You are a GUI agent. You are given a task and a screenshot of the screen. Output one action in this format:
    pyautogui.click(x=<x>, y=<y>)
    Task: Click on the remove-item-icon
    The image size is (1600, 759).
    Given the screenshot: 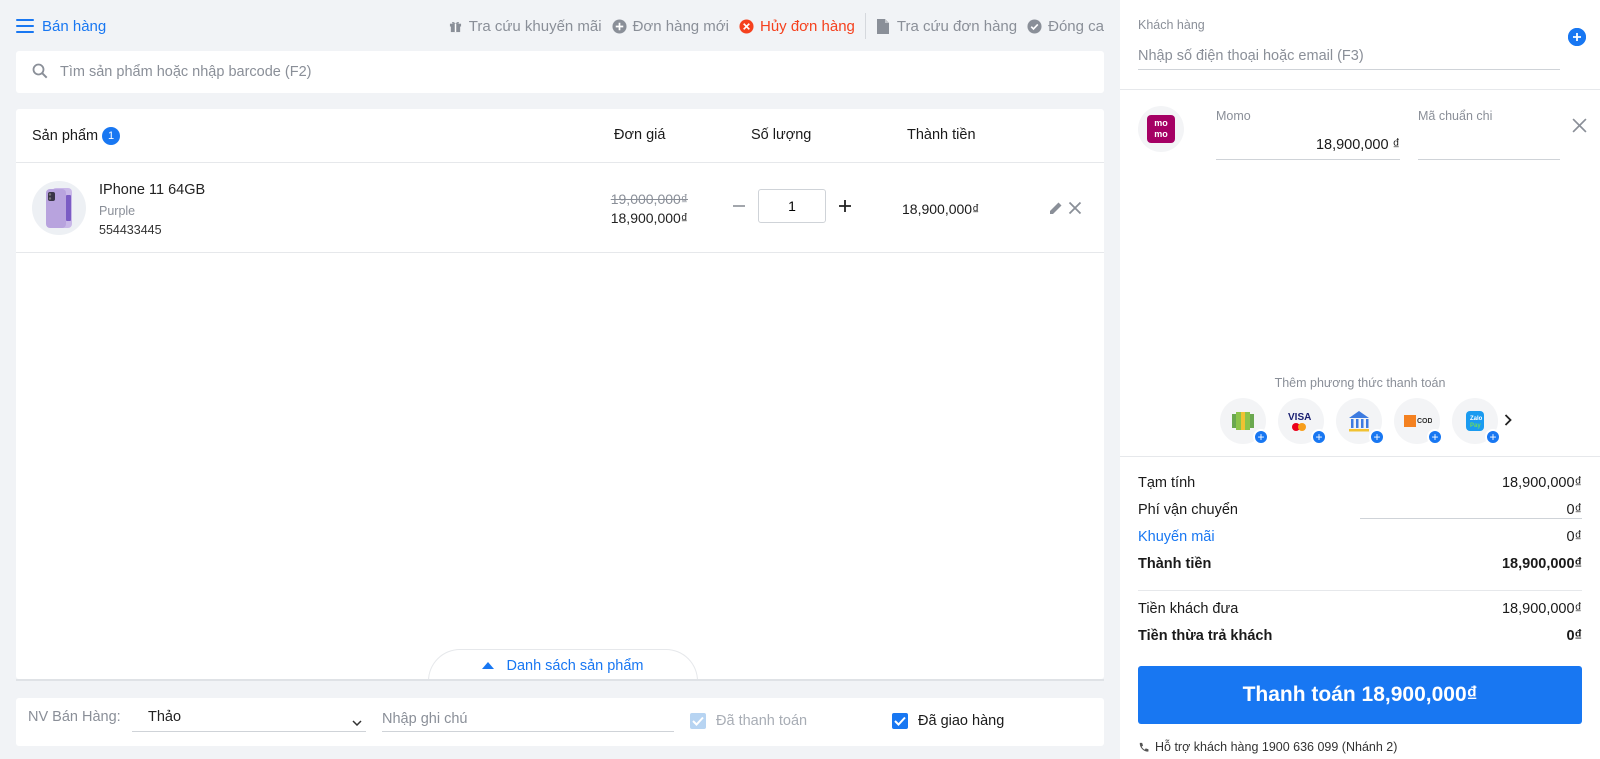 What is the action you would take?
    pyautogui.click(x=1075, y=209)
    